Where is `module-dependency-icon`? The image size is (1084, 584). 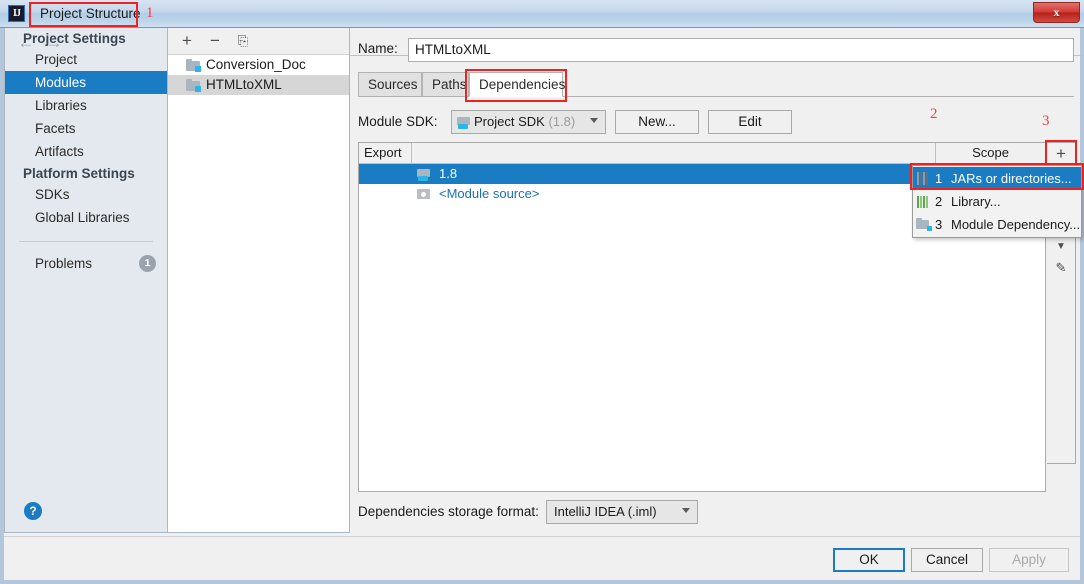 module-dependency-icon is located at coordinates (924, 224).